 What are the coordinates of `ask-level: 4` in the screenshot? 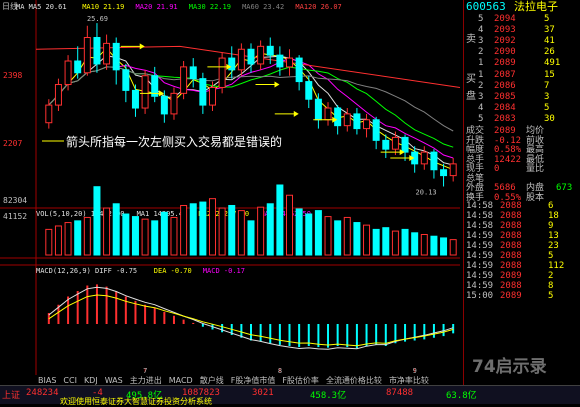 It's located at (481, 30).